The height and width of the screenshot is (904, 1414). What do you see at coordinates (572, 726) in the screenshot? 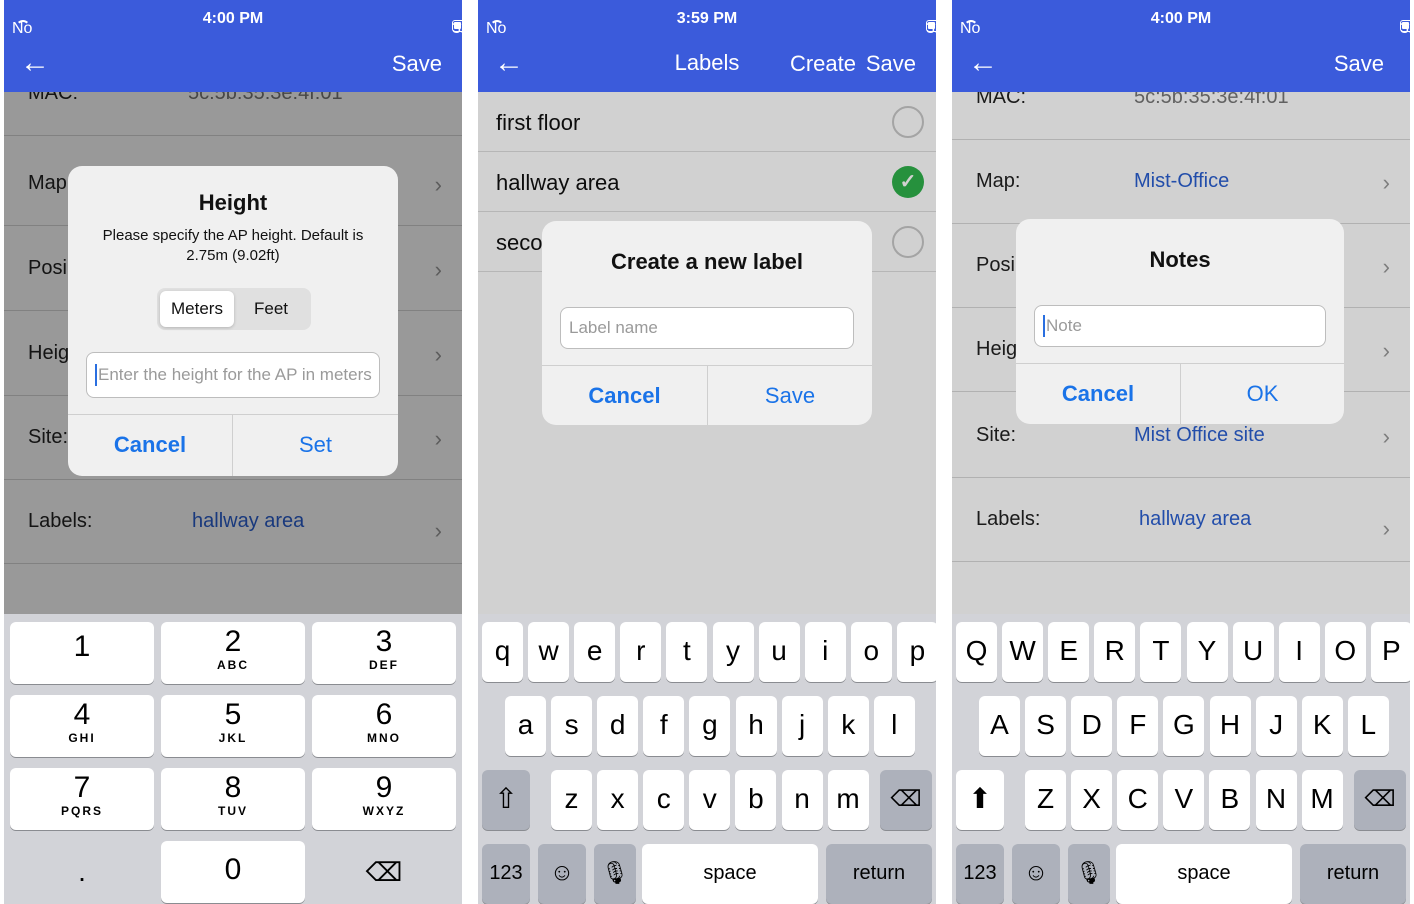
I see `key-s: s` at bounding box center [572, 726].